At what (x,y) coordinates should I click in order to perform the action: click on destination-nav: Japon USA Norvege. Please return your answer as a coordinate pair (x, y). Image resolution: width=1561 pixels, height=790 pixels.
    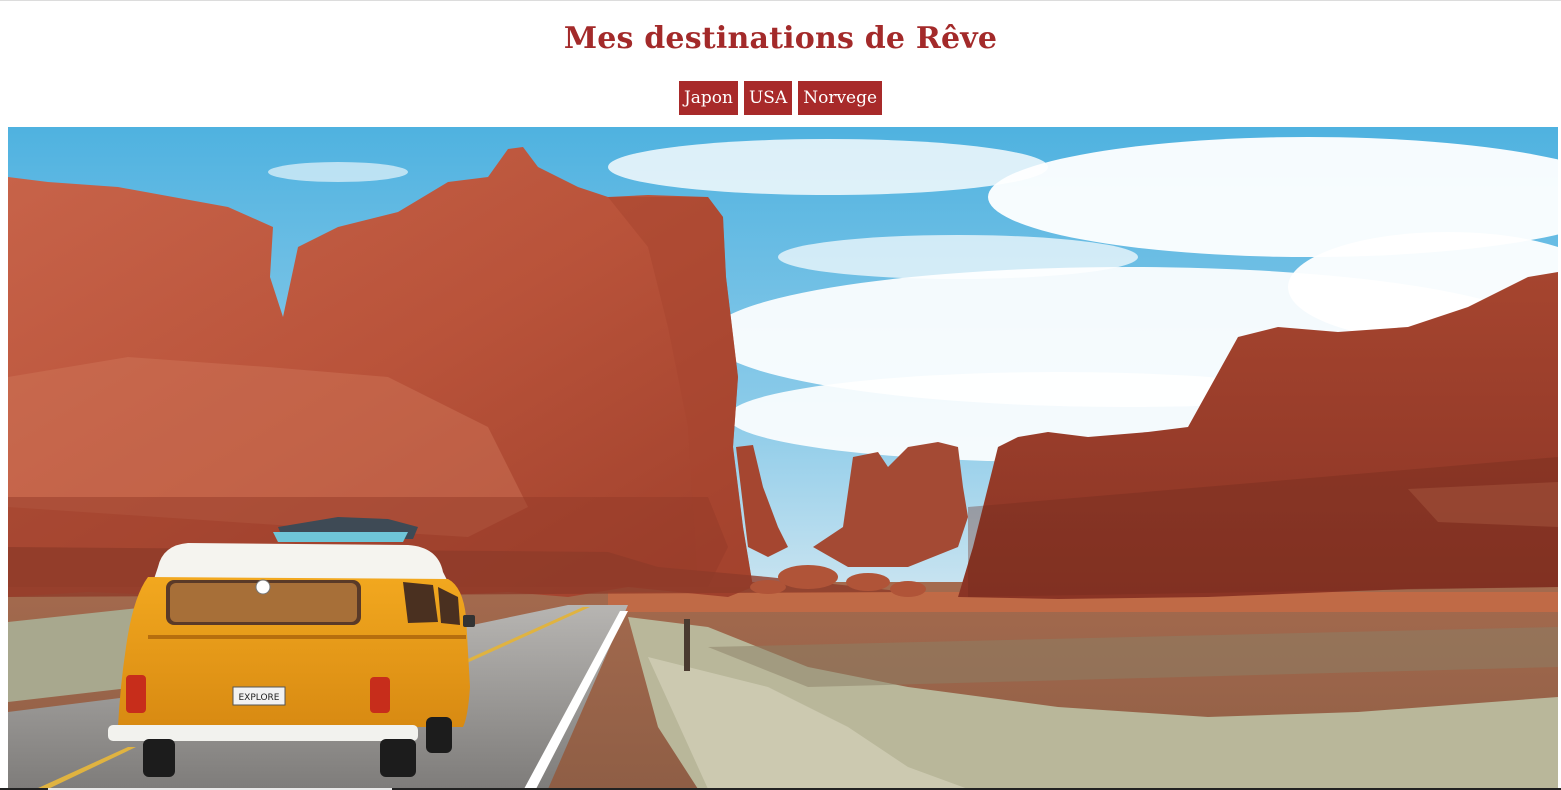
    Looking at the image, I should click on (780, 98).